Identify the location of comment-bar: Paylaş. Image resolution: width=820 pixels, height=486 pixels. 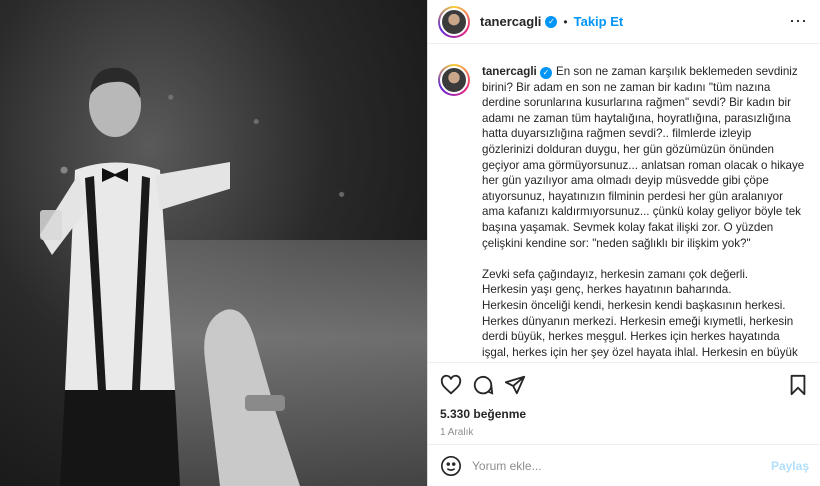
(624, 465).